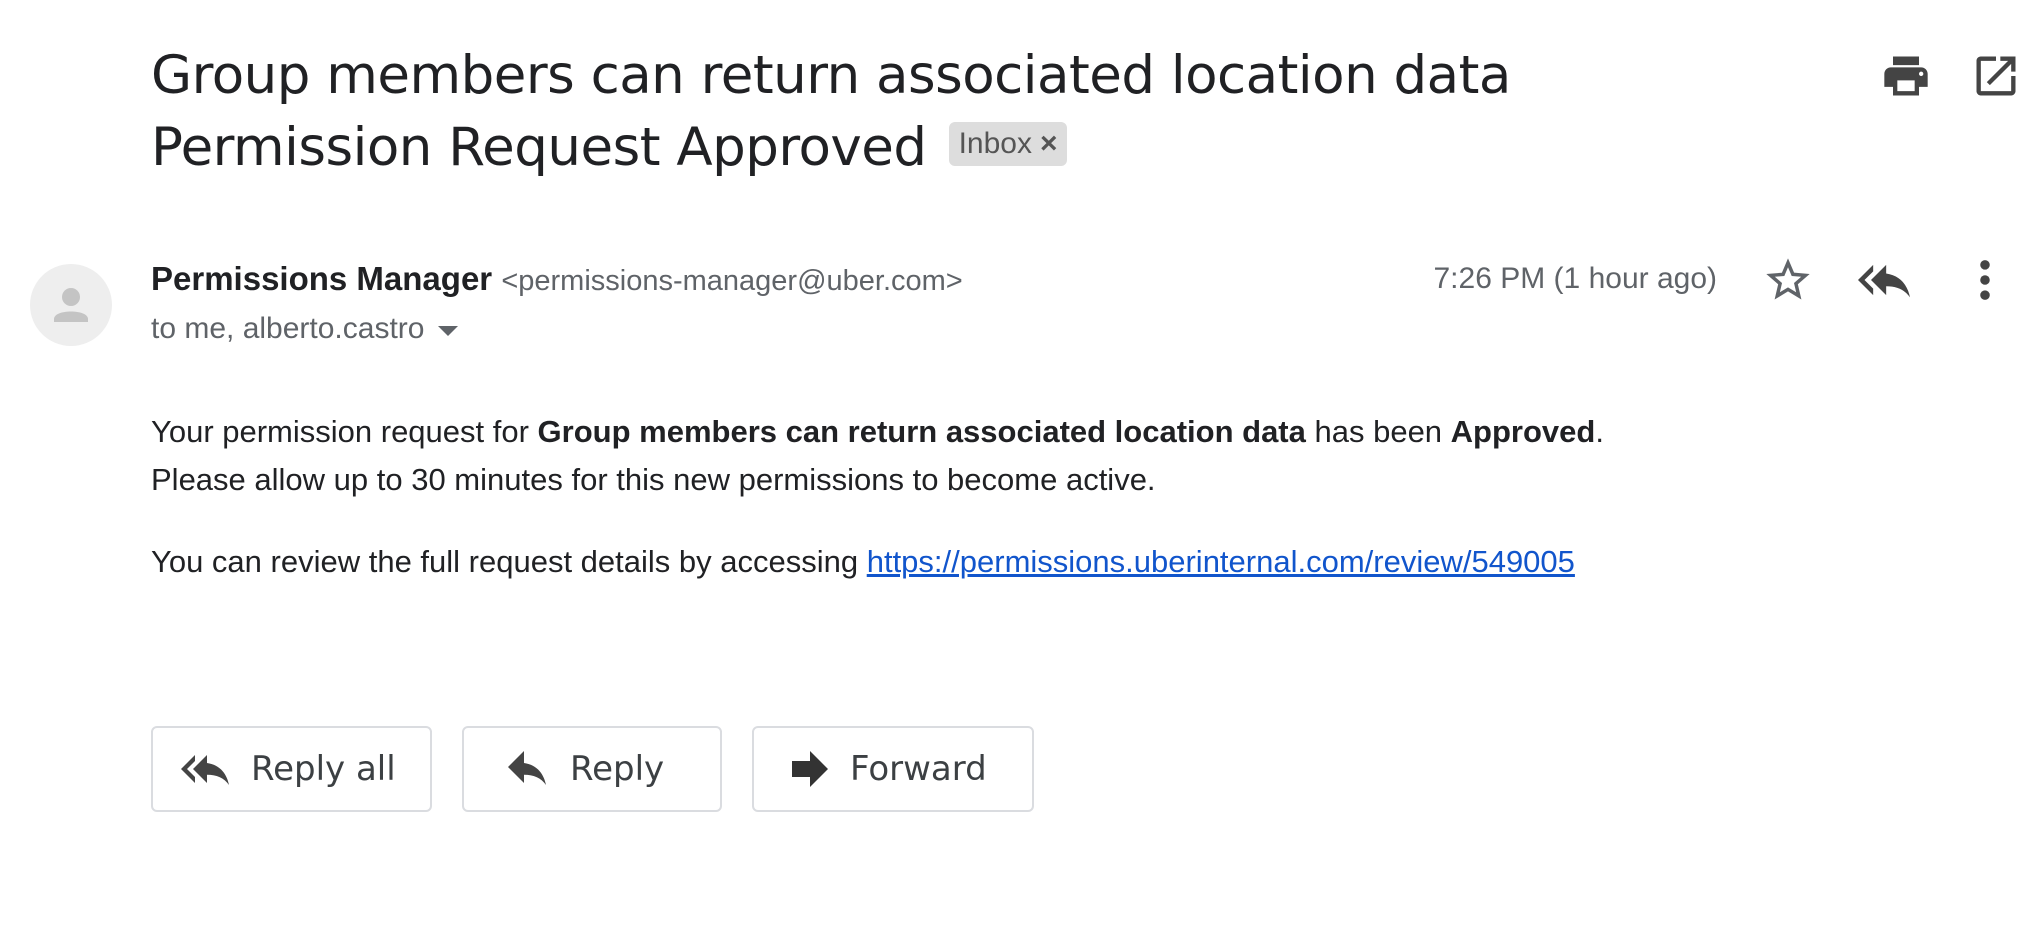 The height and width of the screenshot is (936, 2034). I want to click on request-status: Approved, so click(1523, 431).